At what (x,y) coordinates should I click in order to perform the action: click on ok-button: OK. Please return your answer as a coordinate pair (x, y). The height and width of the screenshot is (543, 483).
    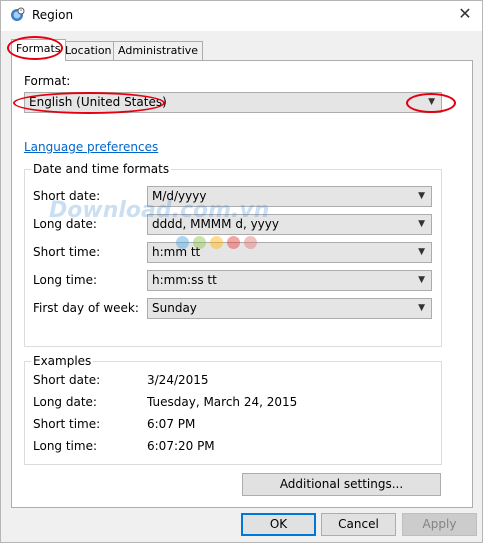
    Looking at the image, I should click on (278, 524).